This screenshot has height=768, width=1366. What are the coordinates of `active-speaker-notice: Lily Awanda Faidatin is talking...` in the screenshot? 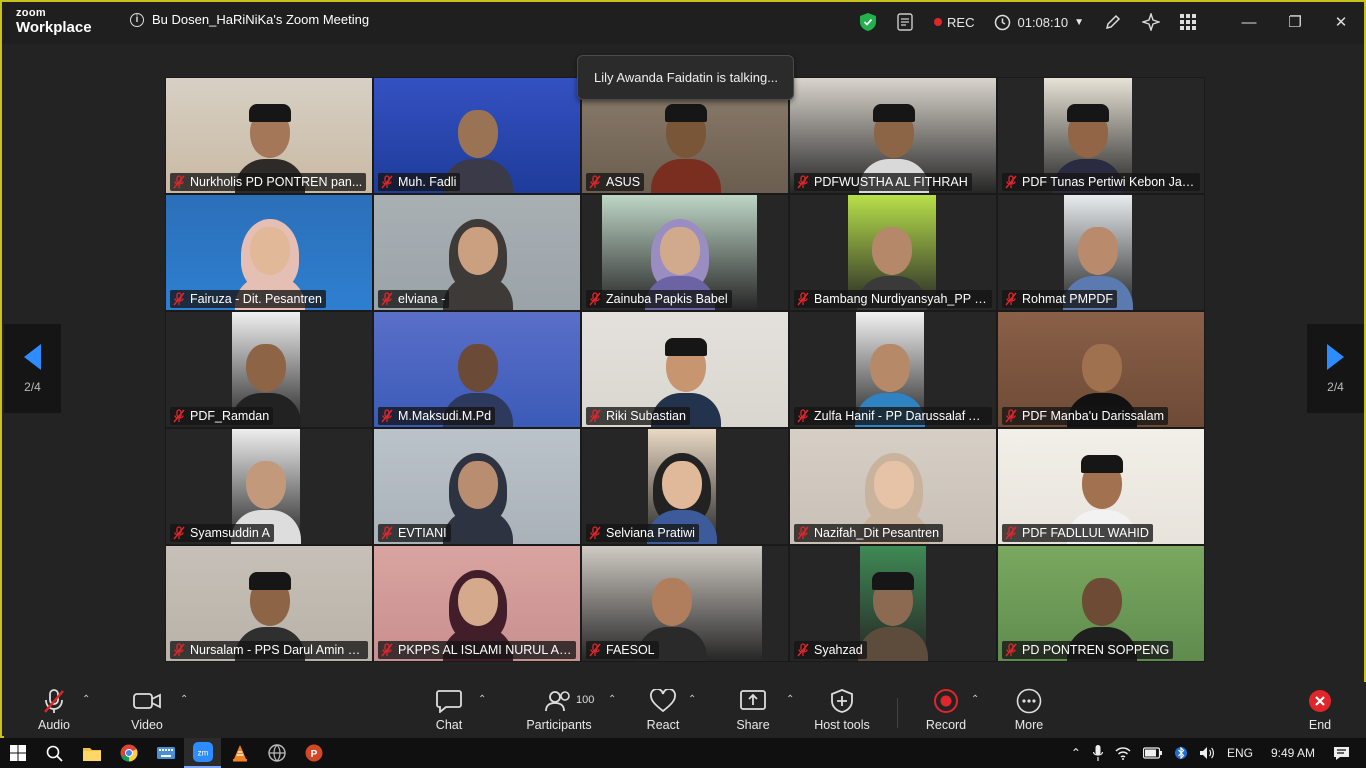 It's located at (685, 77).